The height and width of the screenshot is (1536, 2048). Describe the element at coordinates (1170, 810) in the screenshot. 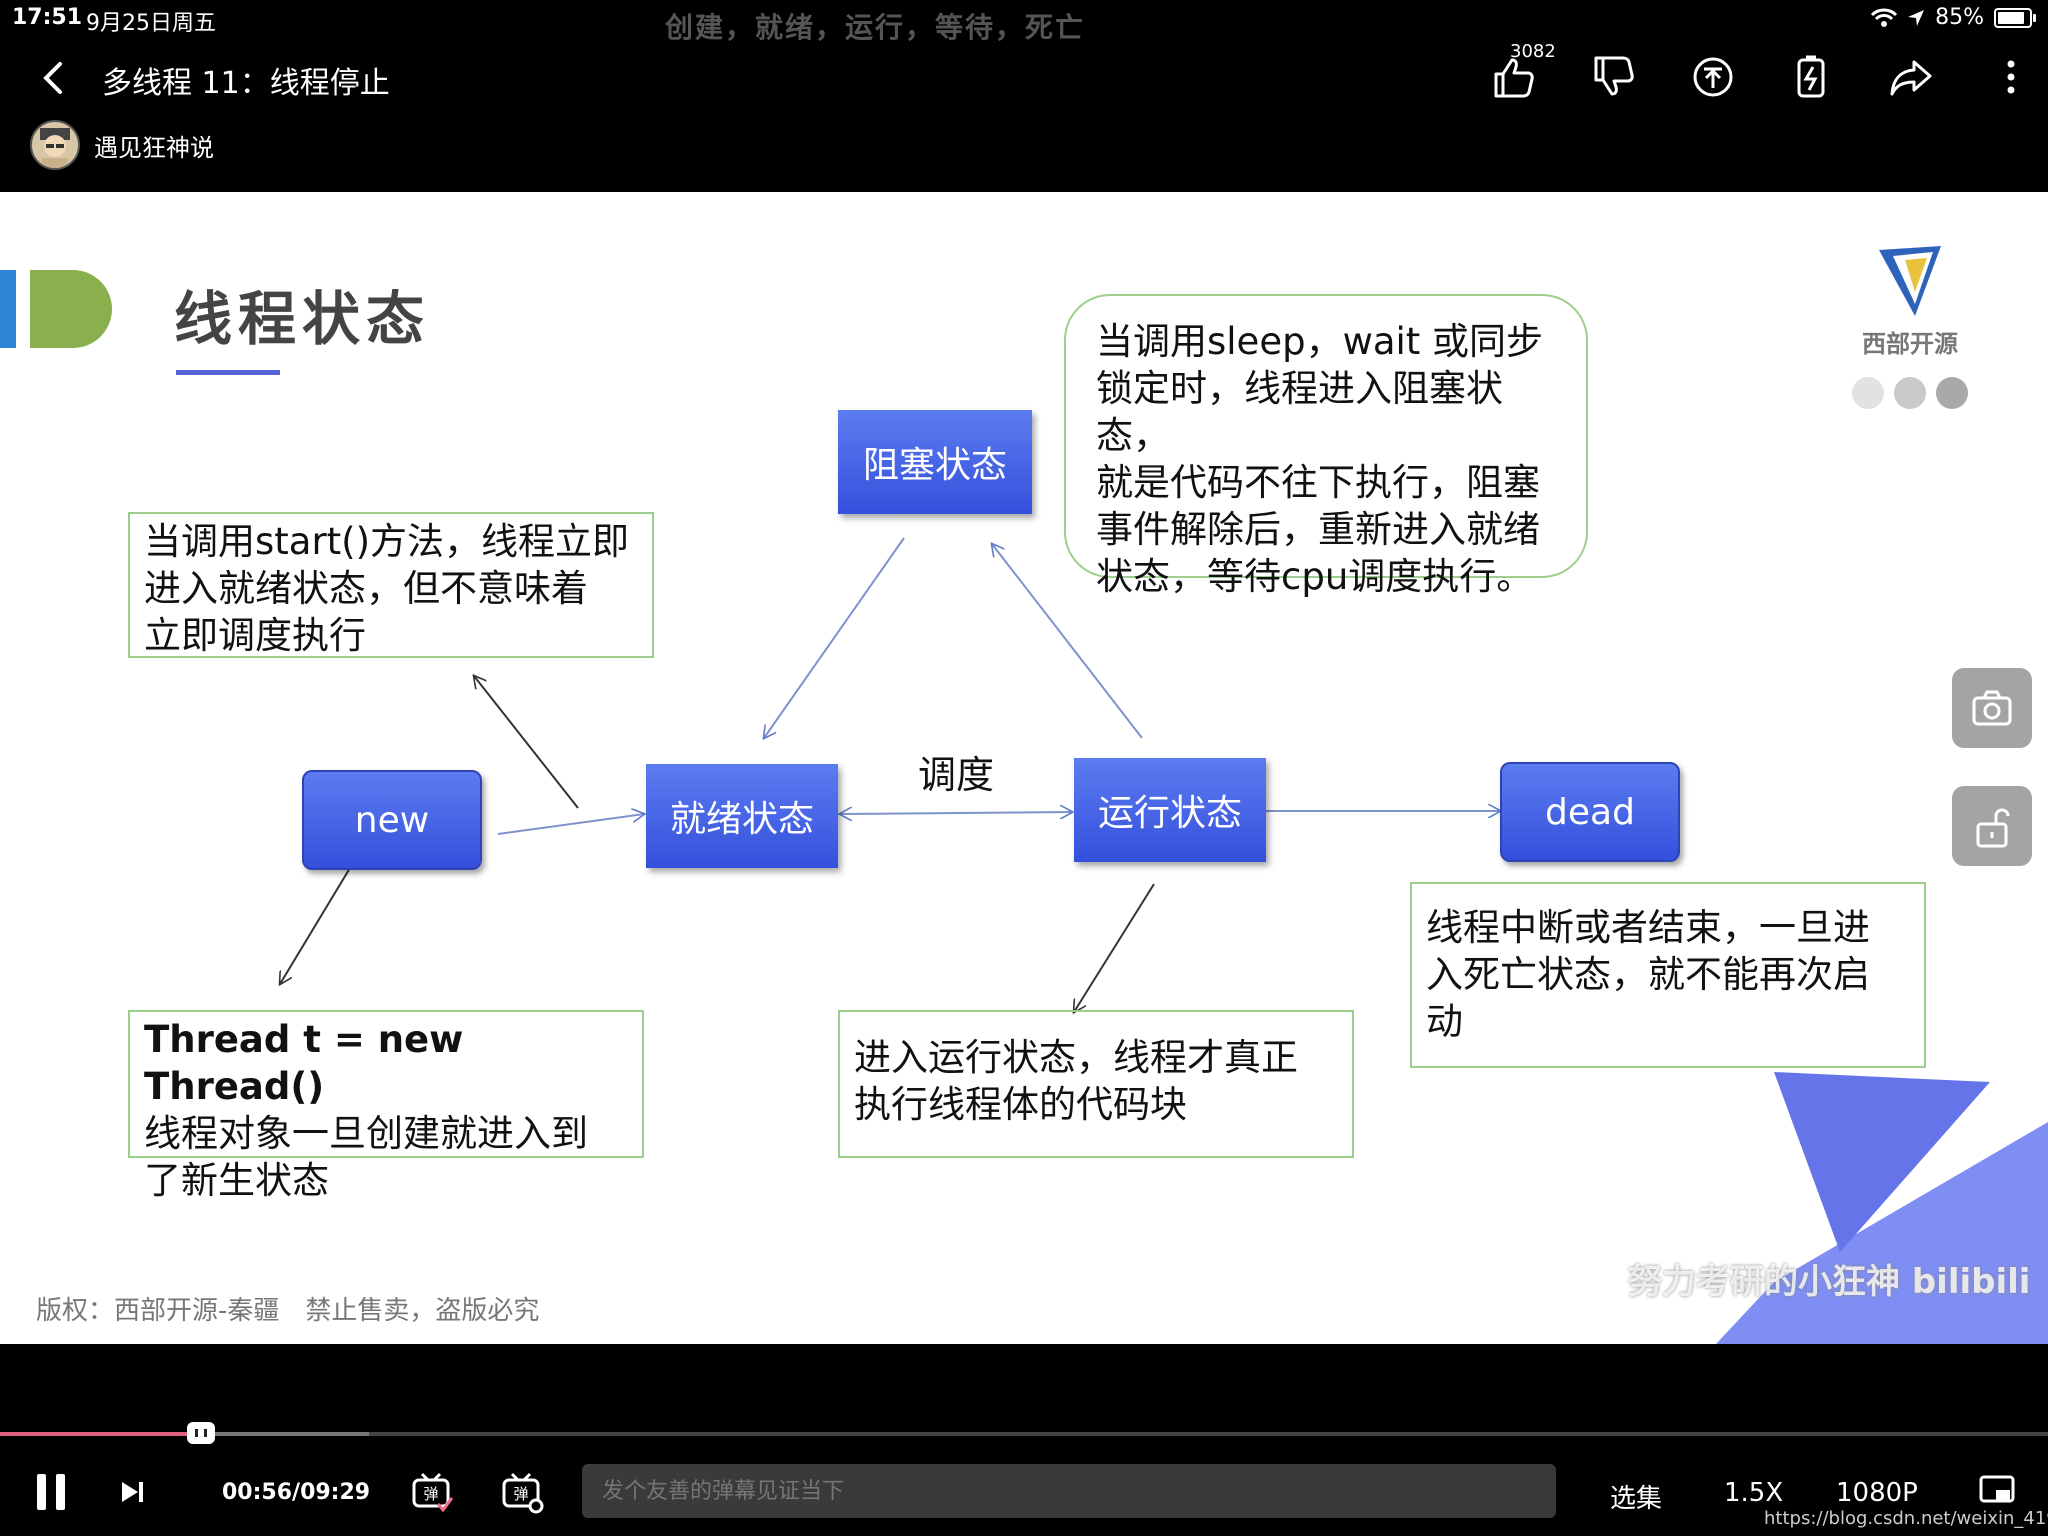

I see `state-running: 运行状态` at that location.